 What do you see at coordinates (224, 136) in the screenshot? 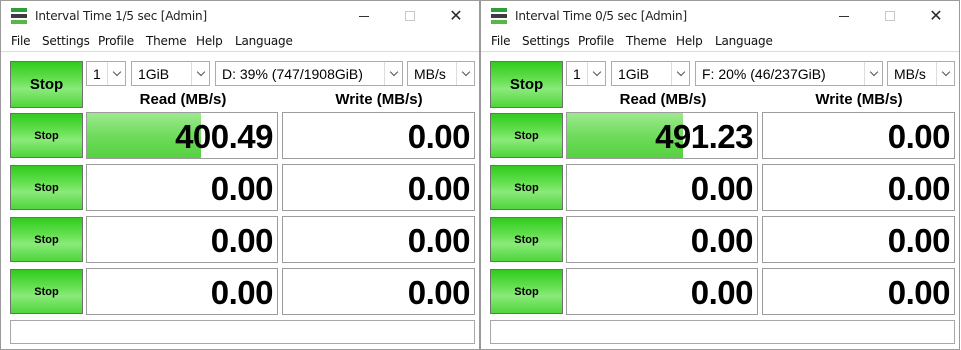
I see `read-value: 400.49` at bounding box center [224, 136].